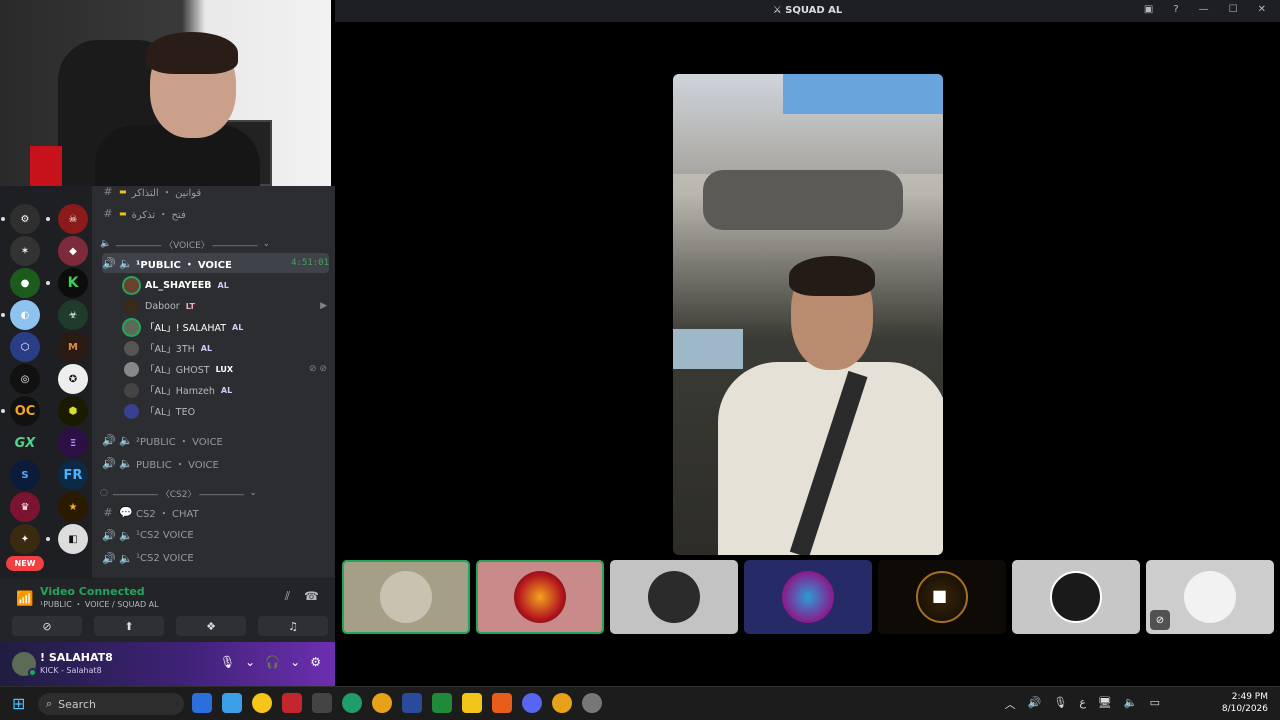  I want to click on server-icon: ⬡, so click(25, 347).